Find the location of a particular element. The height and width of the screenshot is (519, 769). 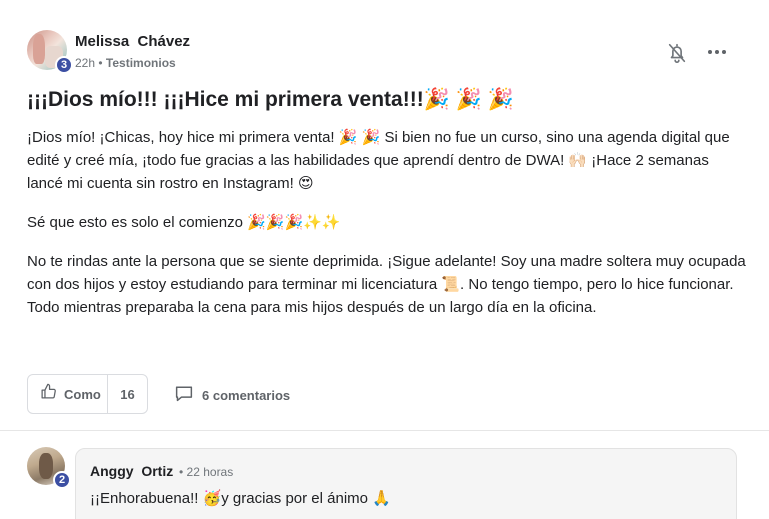

section-divider is located at coordinates (384, 430).